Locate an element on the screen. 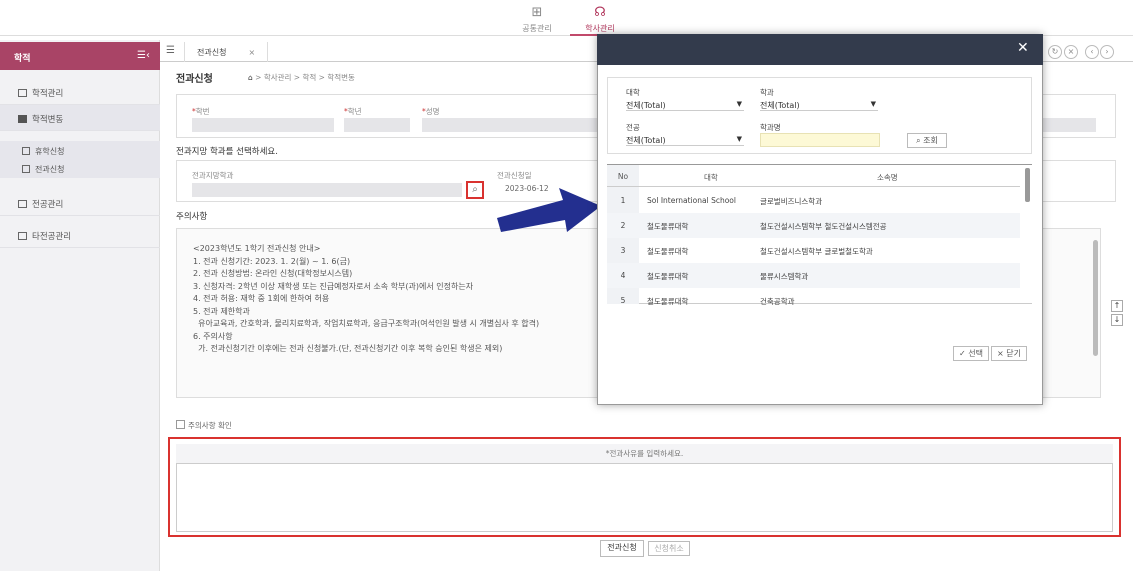 The height and width of the screenshot is (571, 1133). sidebar-item-record-change: 학적변동 is located at coordinates (80, 118).